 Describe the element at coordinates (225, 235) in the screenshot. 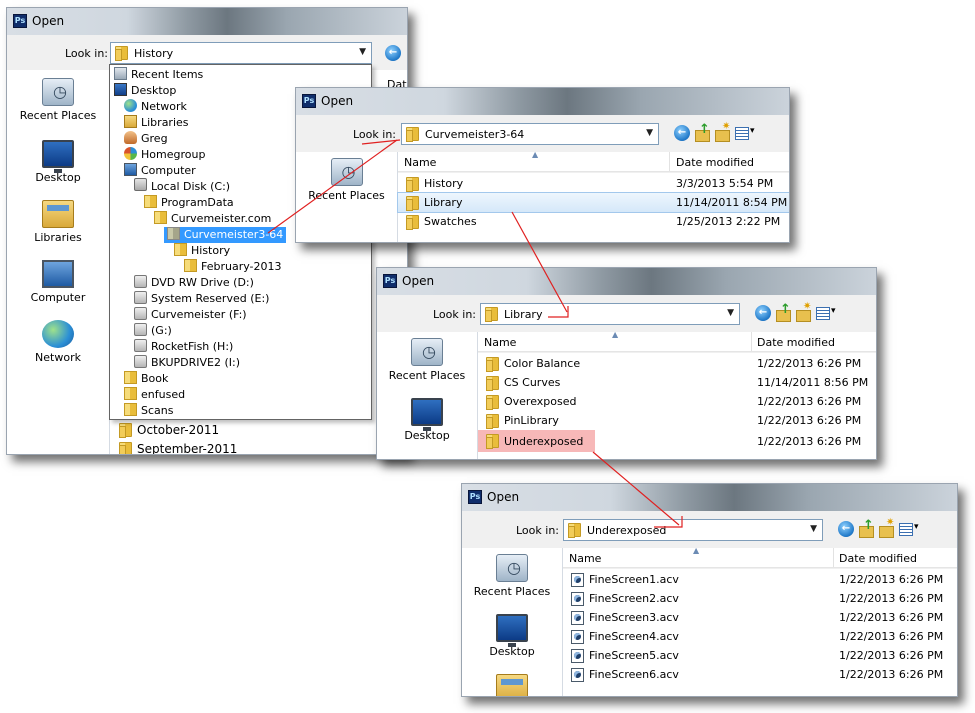

I see `dropdown-item-selected: Curvemeister3-64` at that location.